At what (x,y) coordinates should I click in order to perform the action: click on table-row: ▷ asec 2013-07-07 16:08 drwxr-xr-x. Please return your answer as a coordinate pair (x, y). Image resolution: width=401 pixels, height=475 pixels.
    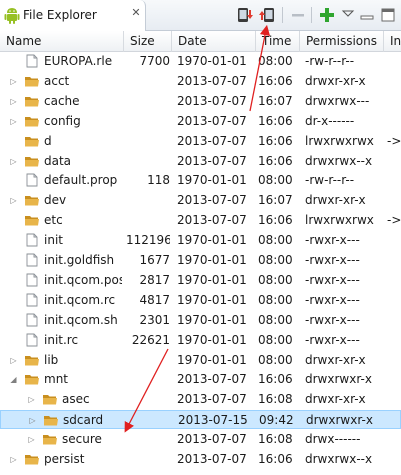
    Looking at the image, I should click on (200, 399).